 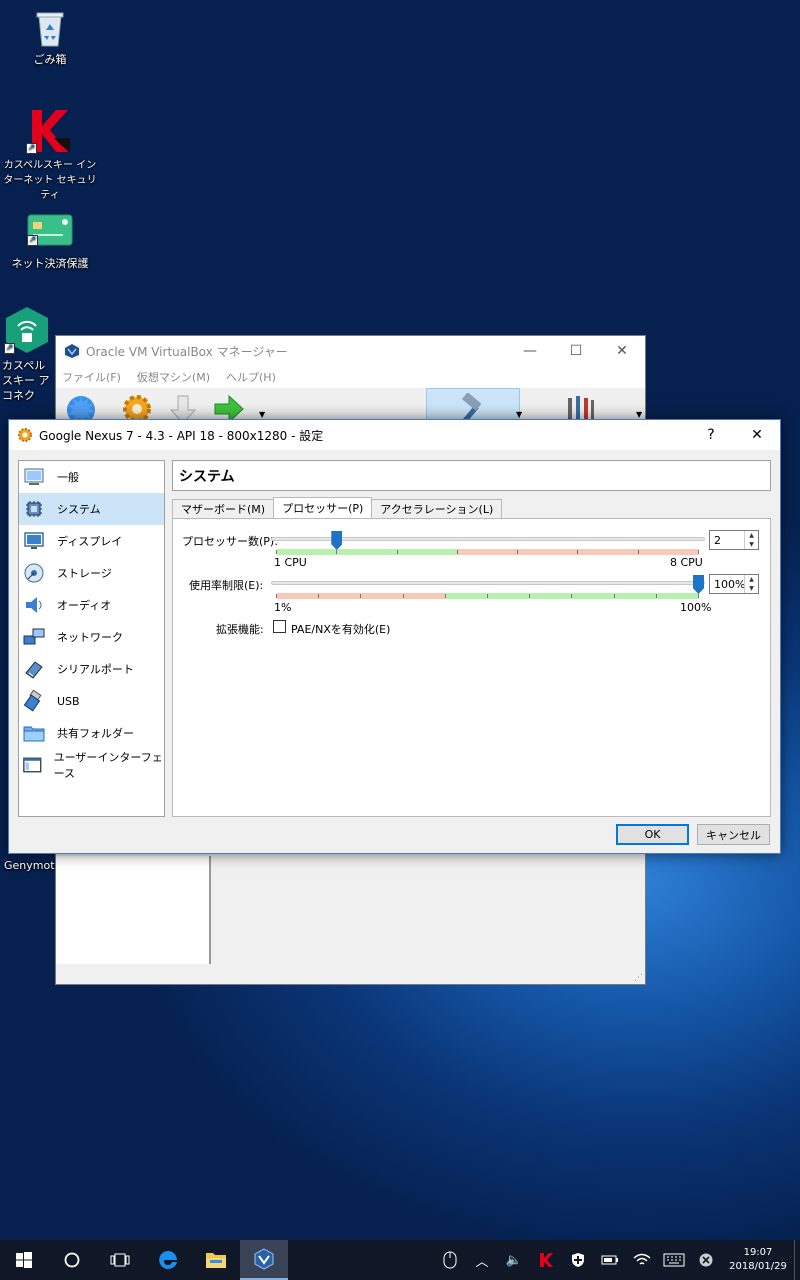 I want to click on help-icon: ?, so click(x=711, y=435).